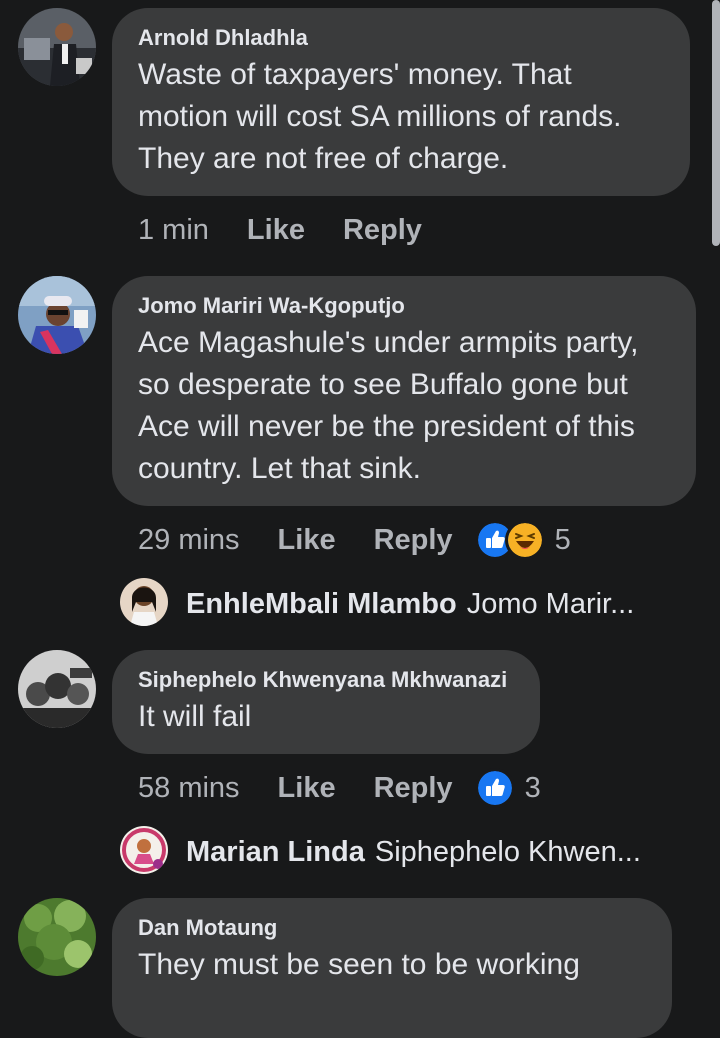 This screenshot has height=1038, width=720. Describe the element at coordinates (326, 717) in the screenshot. I see `comment-text: It will fail` at that location.